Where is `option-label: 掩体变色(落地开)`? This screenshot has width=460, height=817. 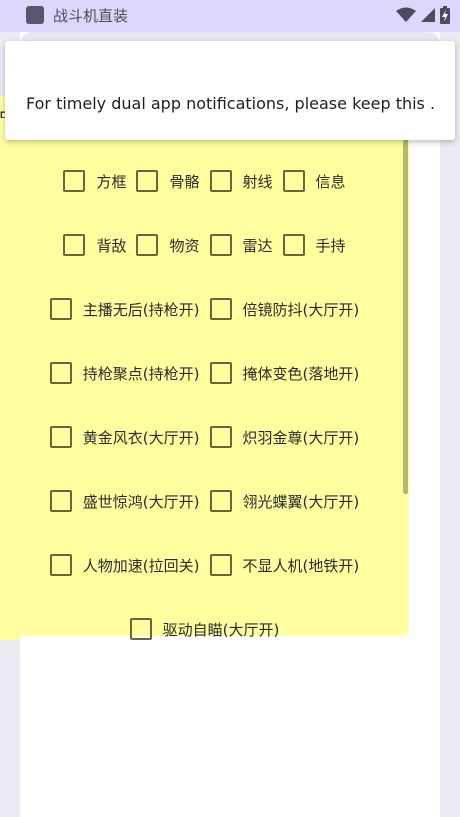 option-label: 掩体变色(落地开) is located at coordinates (301, 373).